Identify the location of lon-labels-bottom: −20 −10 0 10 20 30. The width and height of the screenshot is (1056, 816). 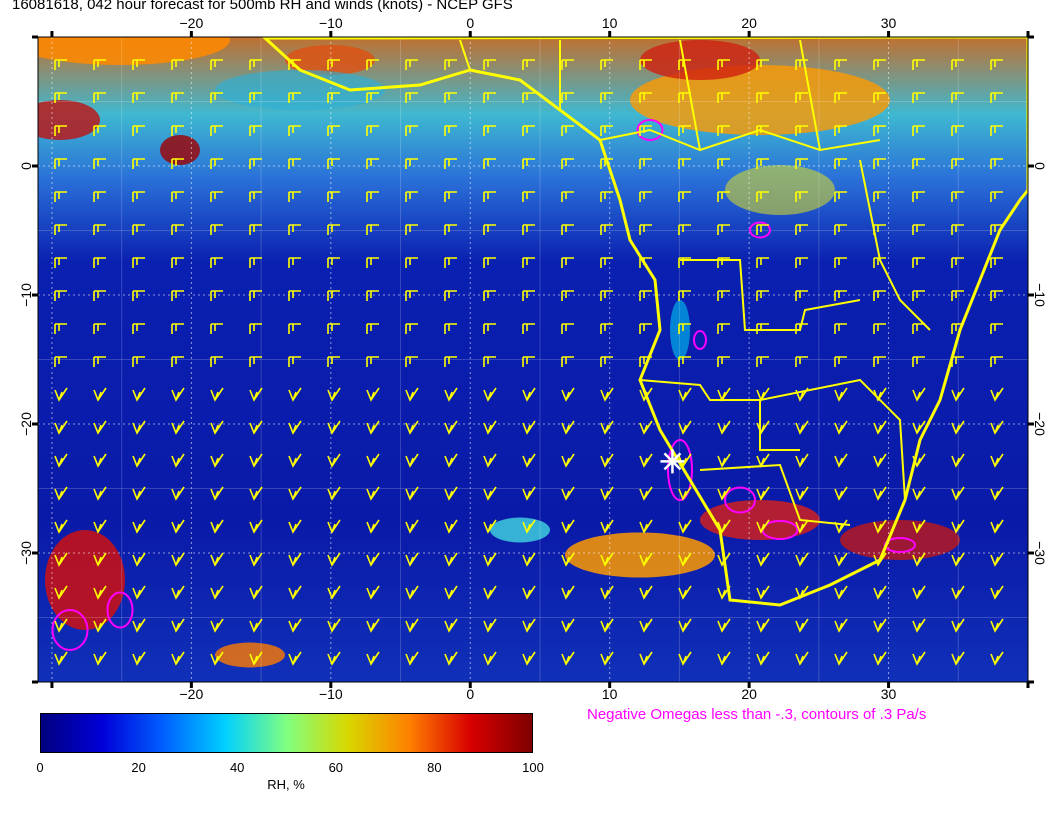
(538, 694).